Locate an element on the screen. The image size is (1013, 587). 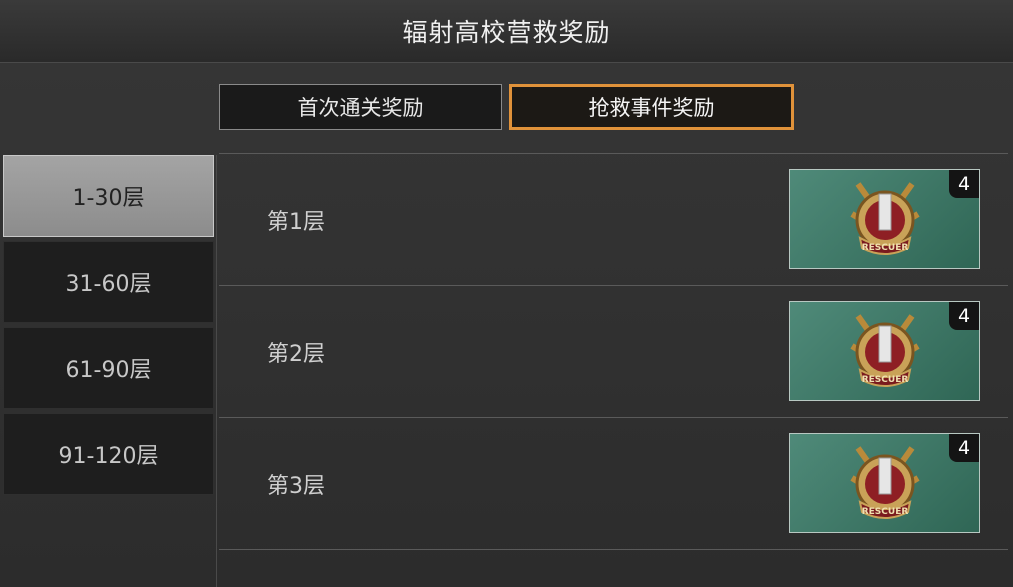
floor-range-91-120: 91-120层 is located at coordinates (108, 454).